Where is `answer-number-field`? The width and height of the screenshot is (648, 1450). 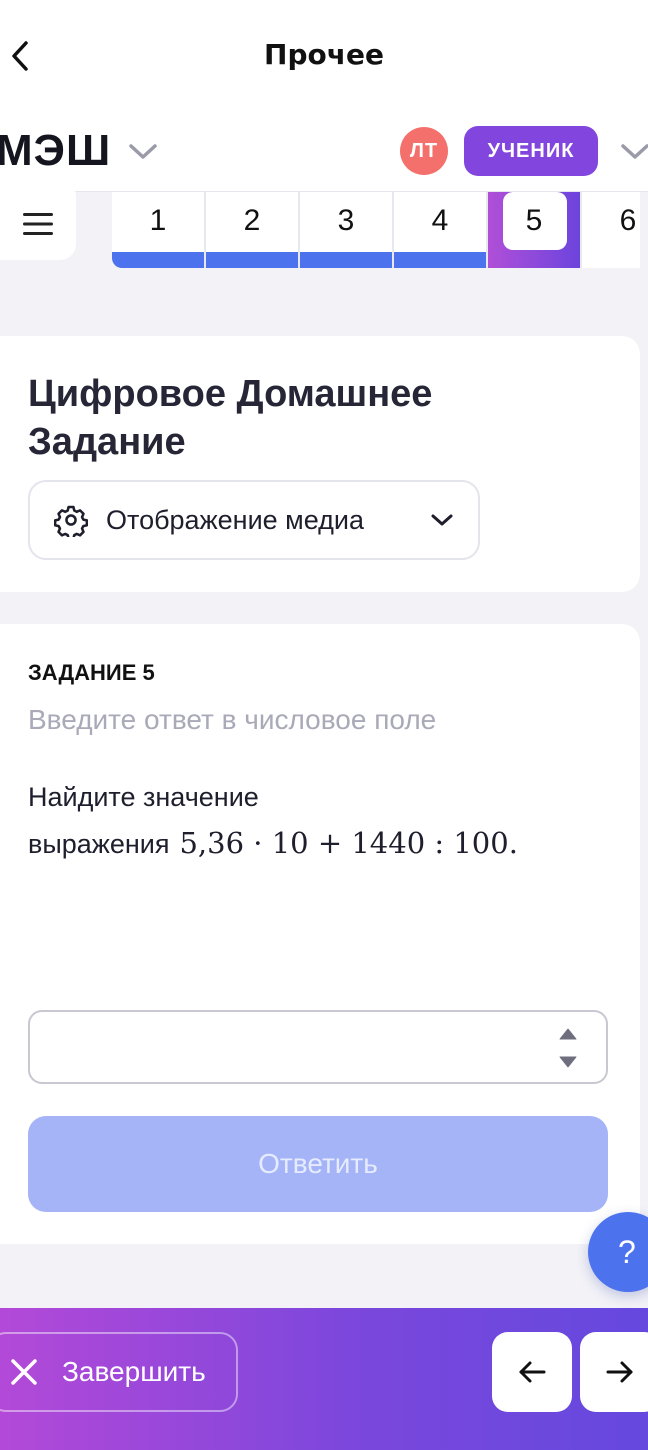 answer-number-field is located at coordinates (318, 1047).